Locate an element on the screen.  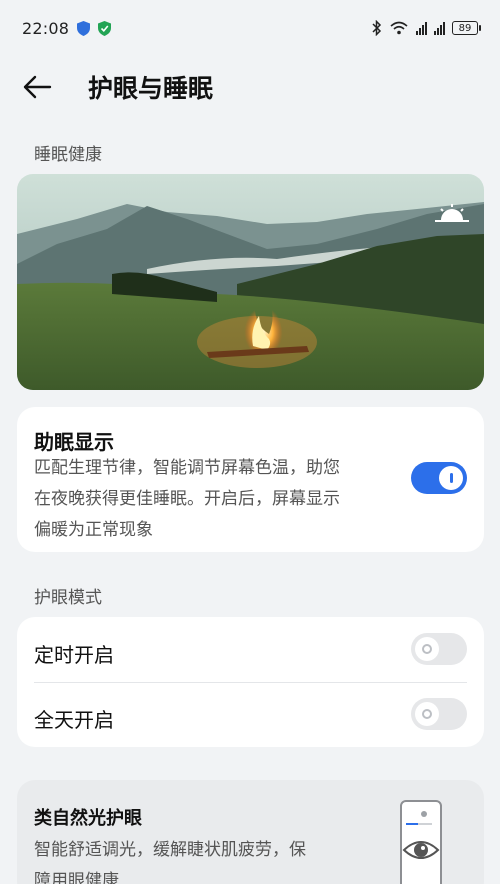
natural-light-description: 智能舒适调光，缓解睫状肌疲劳，保 障用眼健康 is located at coordinates (194, 859).